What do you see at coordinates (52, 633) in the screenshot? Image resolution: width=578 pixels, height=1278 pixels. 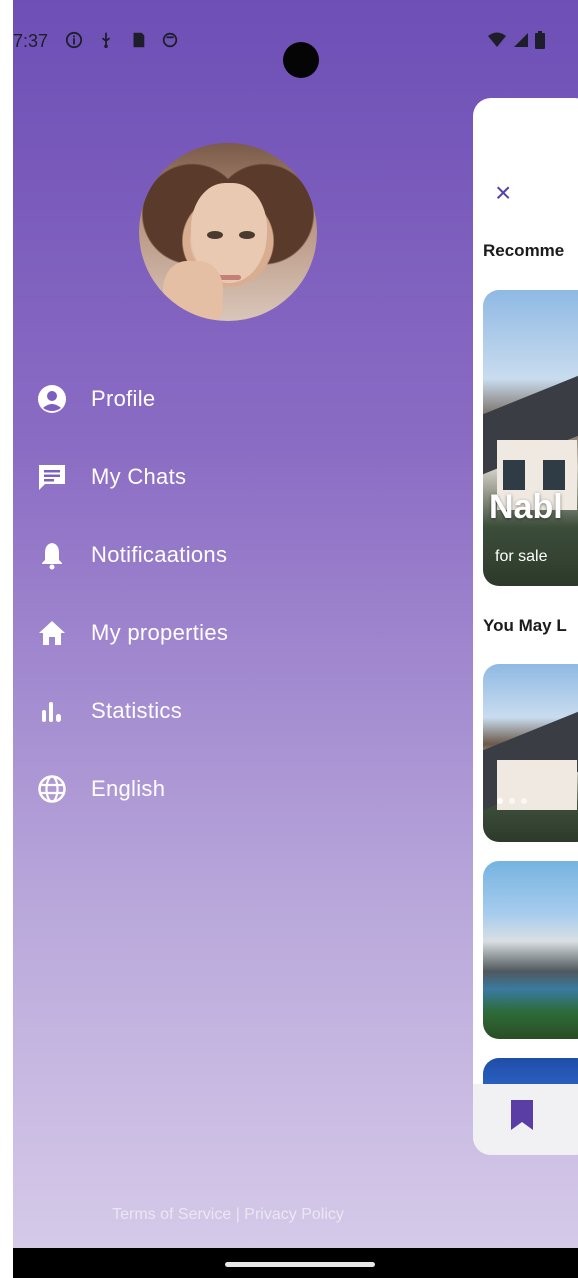 I see `home-icon` at bounding box center [52, 633].